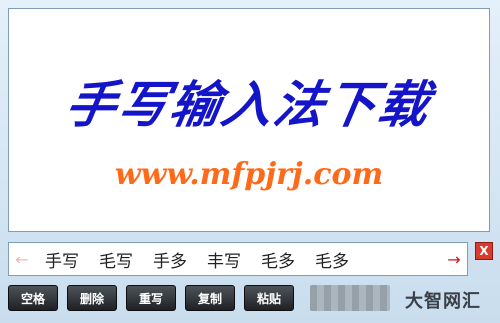 The width and height of the screenshot is (500, 323). What do you see at coordinates (33, 298) in the screenshot?
I see `space-button: 空格` at bounding box center [33, 298].